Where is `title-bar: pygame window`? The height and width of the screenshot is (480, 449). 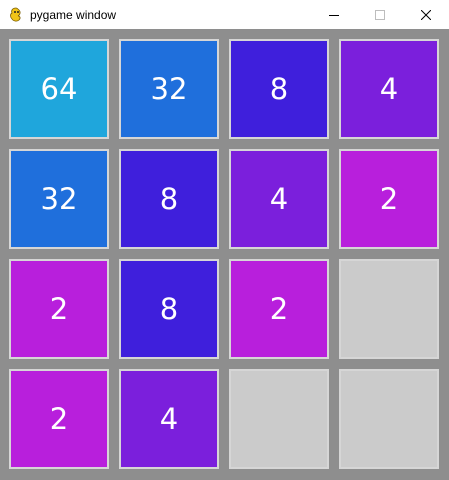 title-bar: pygame window is located at coordinates (224, 14).